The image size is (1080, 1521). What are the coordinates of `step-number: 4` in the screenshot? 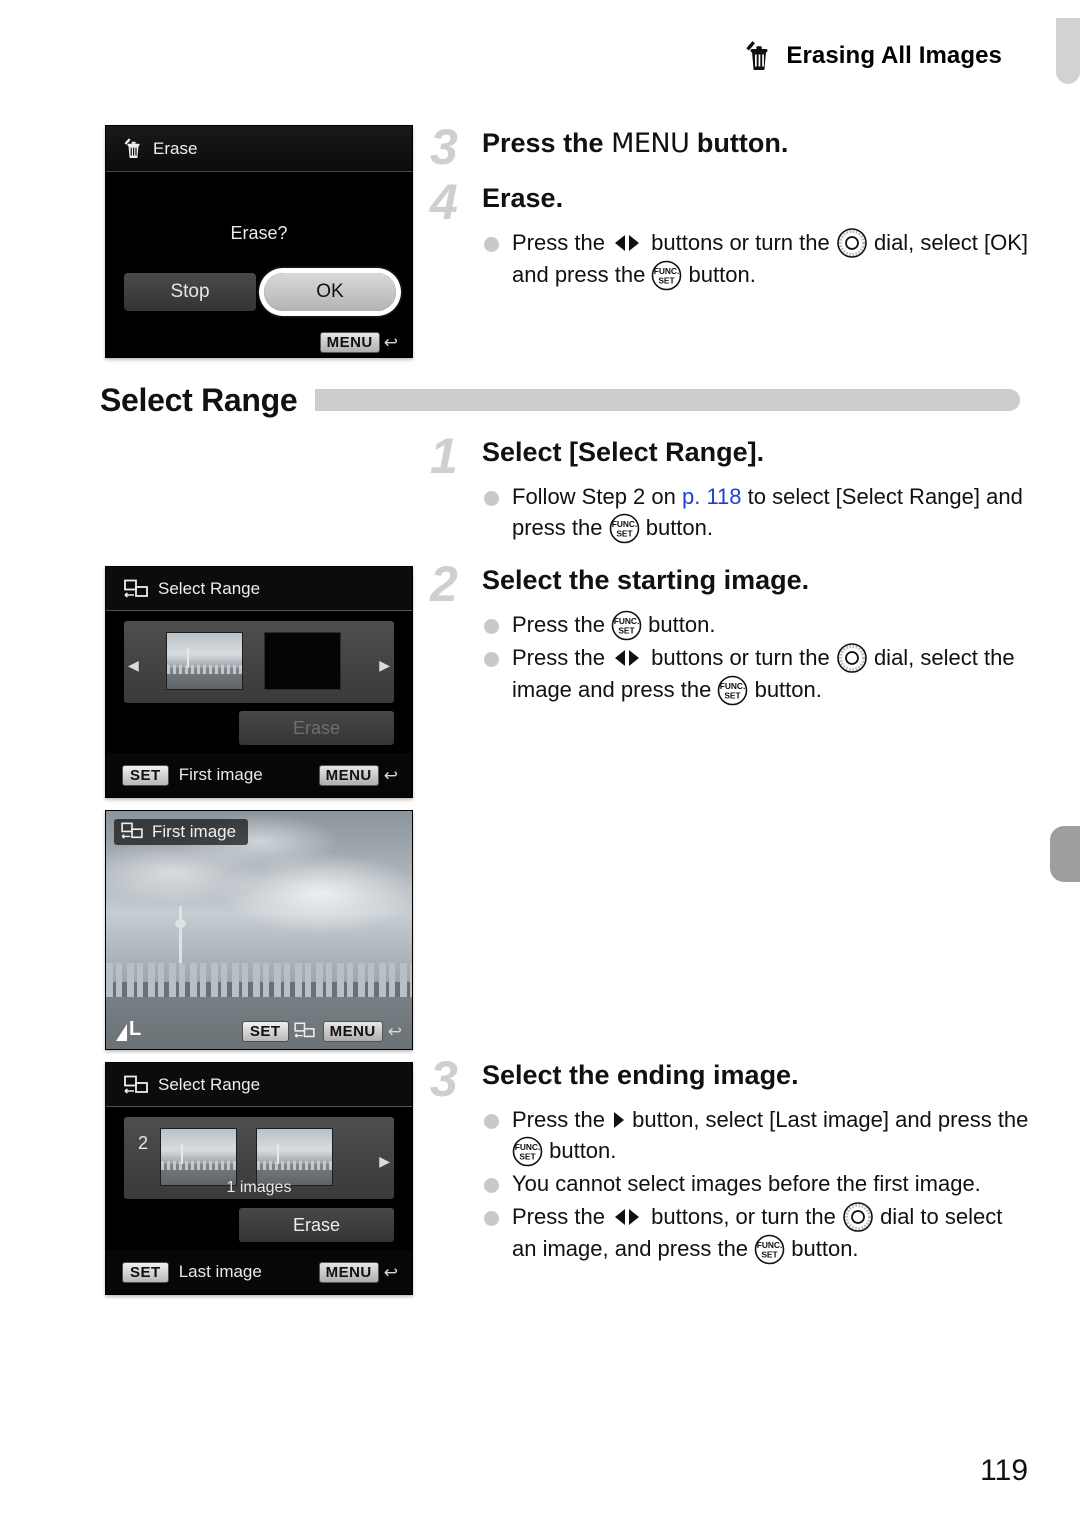 It's located at (444, 202).